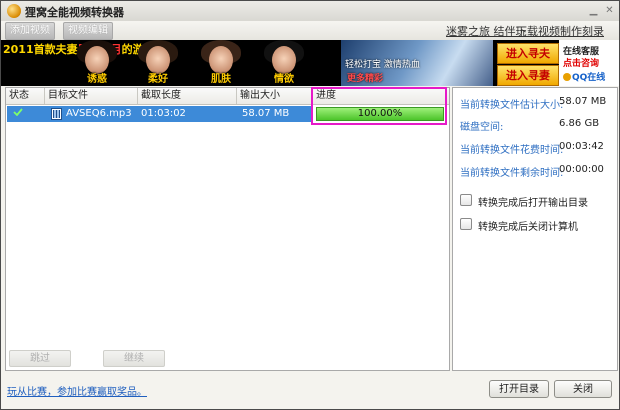 This screenshot has height=410, width=620. I want to click on open-directory-button: 打开目录, so click(519, 389).